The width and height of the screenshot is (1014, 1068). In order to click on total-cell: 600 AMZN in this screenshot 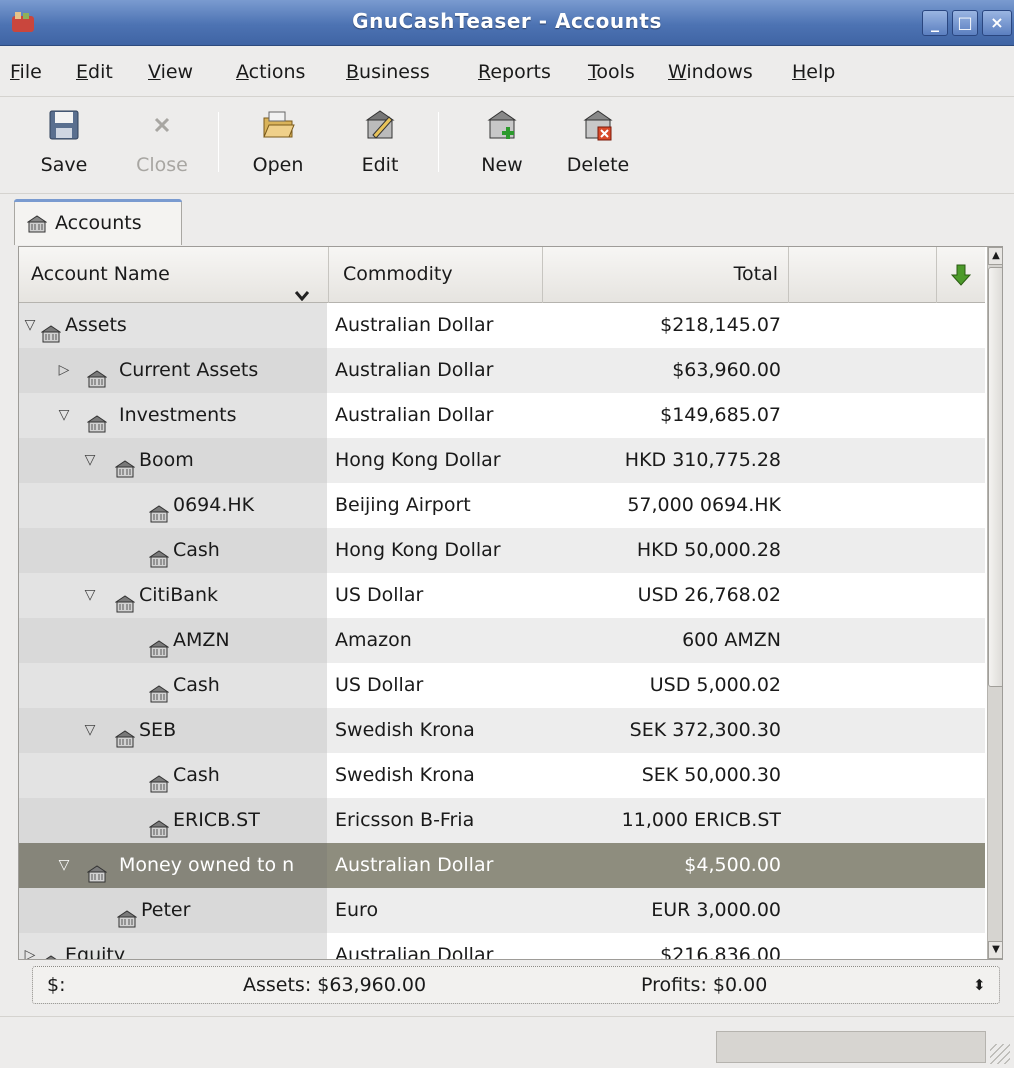, I will do `click(731, 640)`.